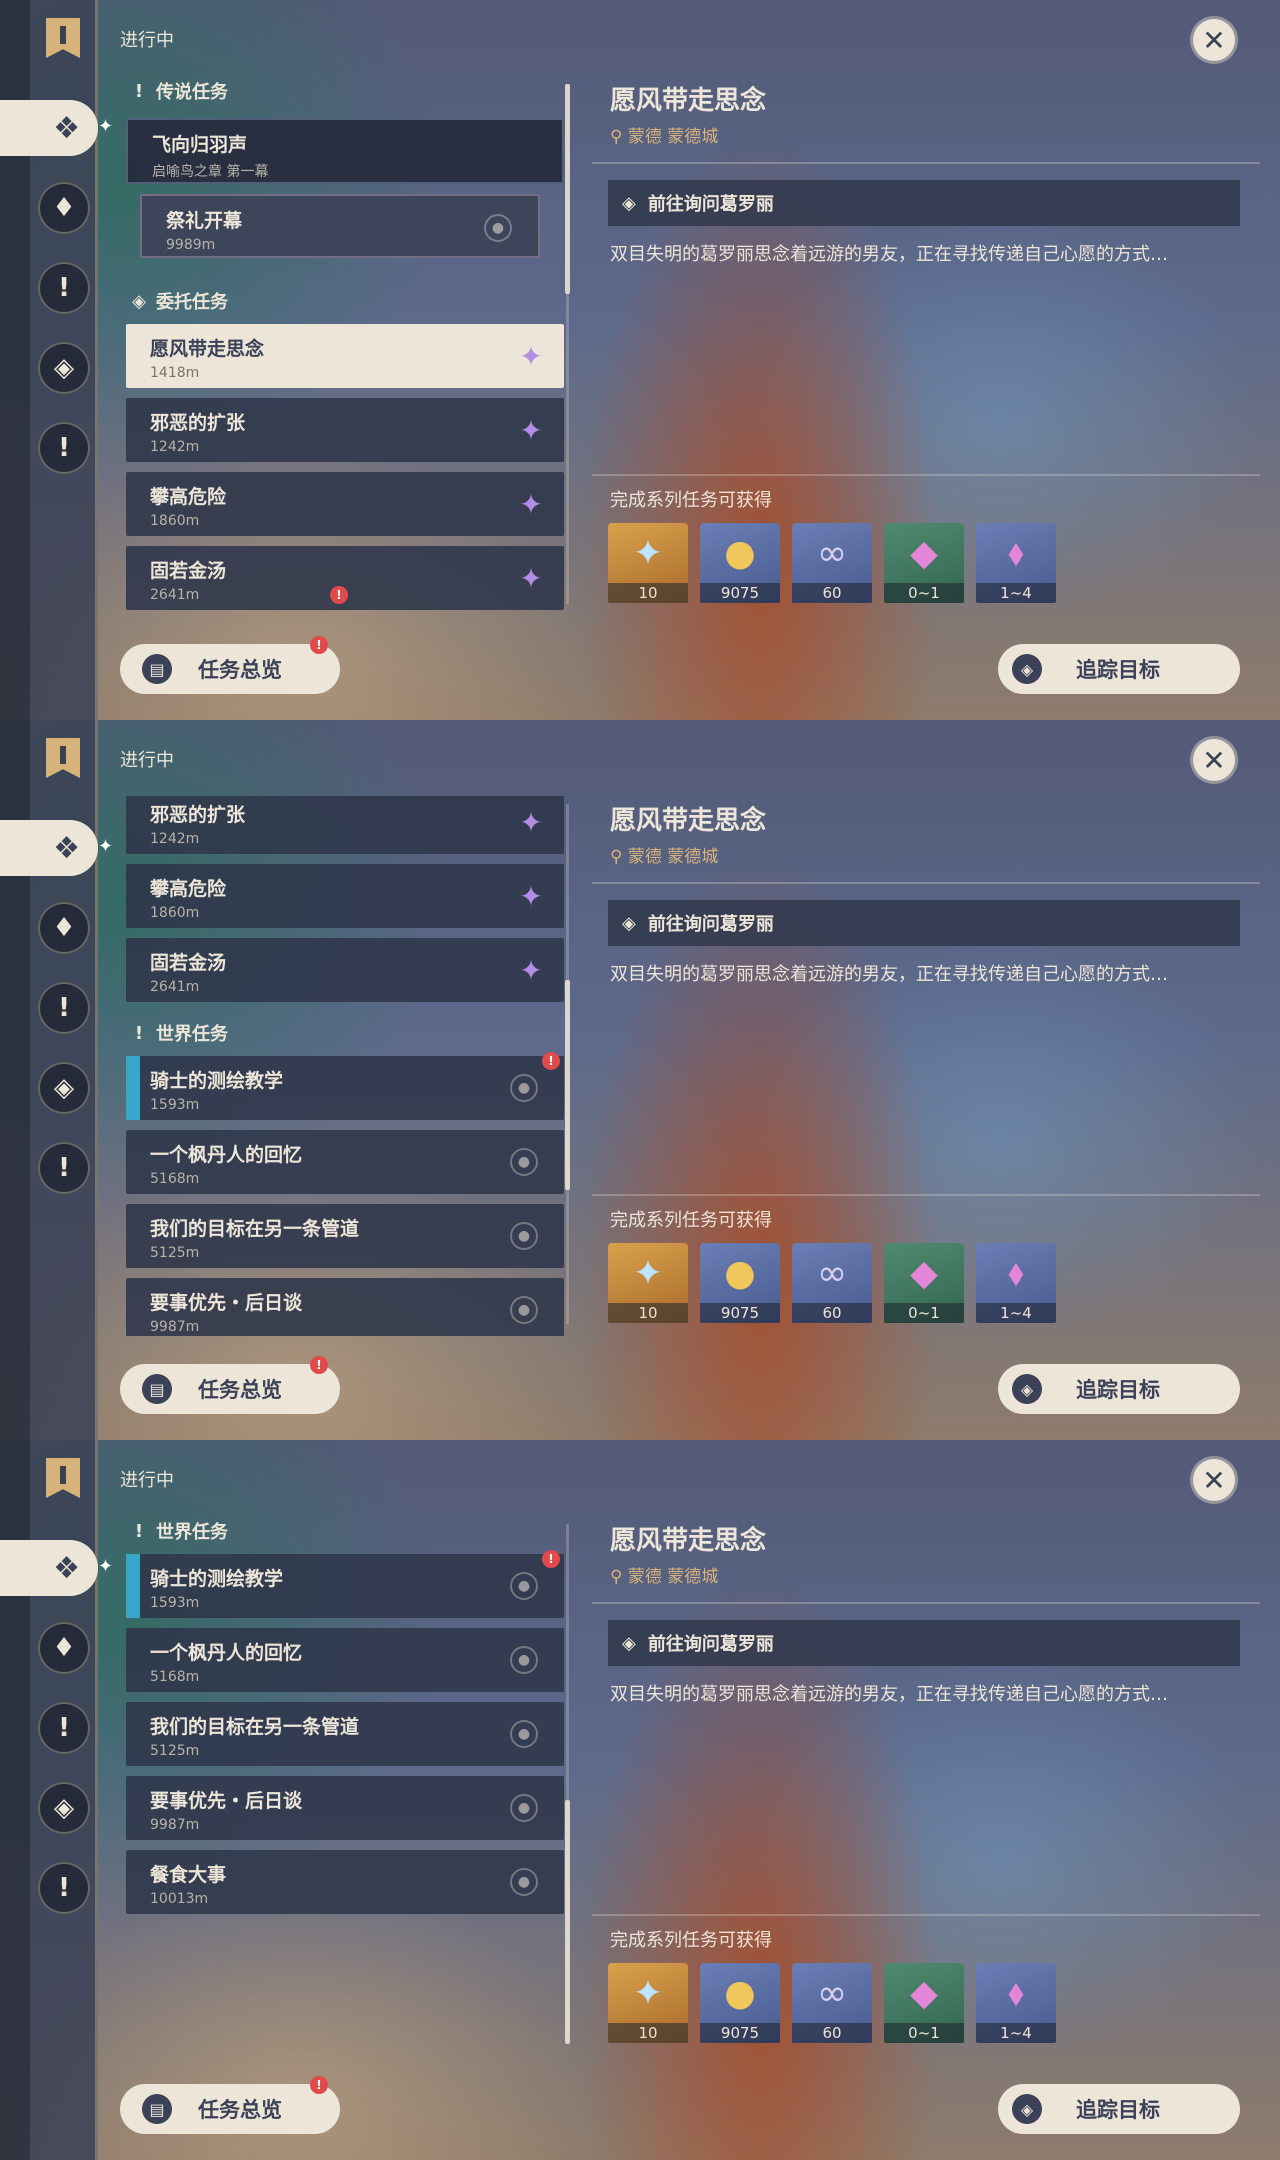 This screenshot has height=2160, width=1280. What do you see at coordinates (664, 857) in the screenshot?
I see `detail-location: ⚲ 蒙德 蒙德城` at bounding box center [664, 857].